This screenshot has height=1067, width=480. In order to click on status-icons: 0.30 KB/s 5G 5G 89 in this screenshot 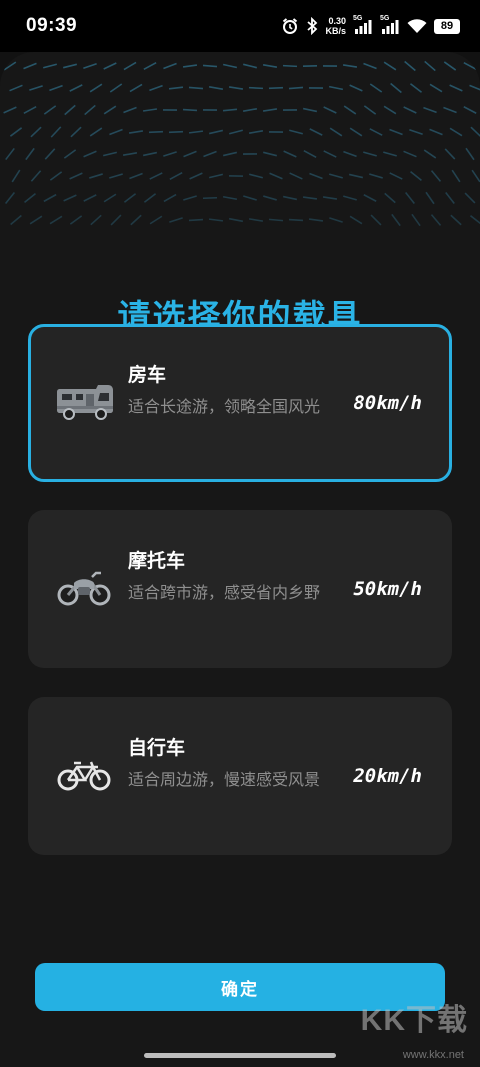, I will do `click(370, 25)`.